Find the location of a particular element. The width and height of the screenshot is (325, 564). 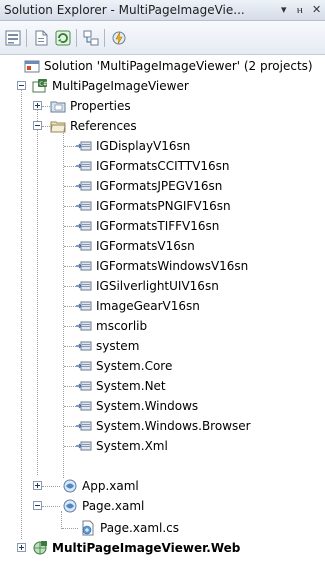

dropdown-icon: ▾ is located at coordinates (284, 9).